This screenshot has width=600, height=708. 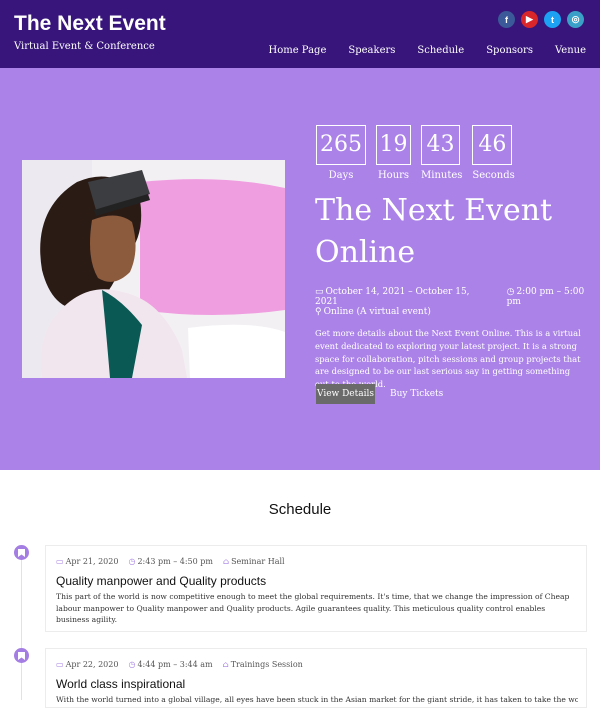 I want to click on schedule-time: ◷ 4:44 pm – 3:44 am, so click(x=170, y=664).